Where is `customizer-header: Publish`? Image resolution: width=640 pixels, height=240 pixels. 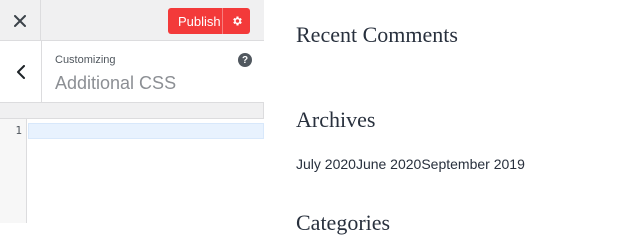
customizer-header: Publish is located at coordinates (132, 20).